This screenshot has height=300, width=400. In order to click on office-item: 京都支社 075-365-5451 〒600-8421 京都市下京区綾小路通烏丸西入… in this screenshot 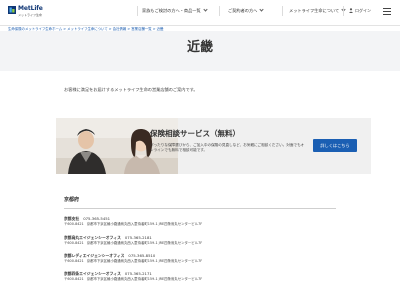, I will do `click(204, 221)`.